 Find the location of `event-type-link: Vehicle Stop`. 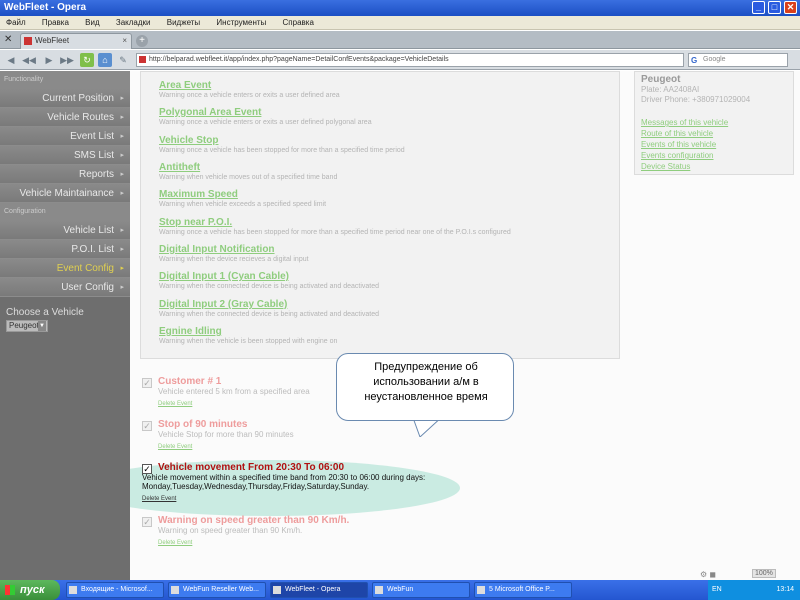

event-type-link: Vehicle Stop is located at coordinates (282, 140).